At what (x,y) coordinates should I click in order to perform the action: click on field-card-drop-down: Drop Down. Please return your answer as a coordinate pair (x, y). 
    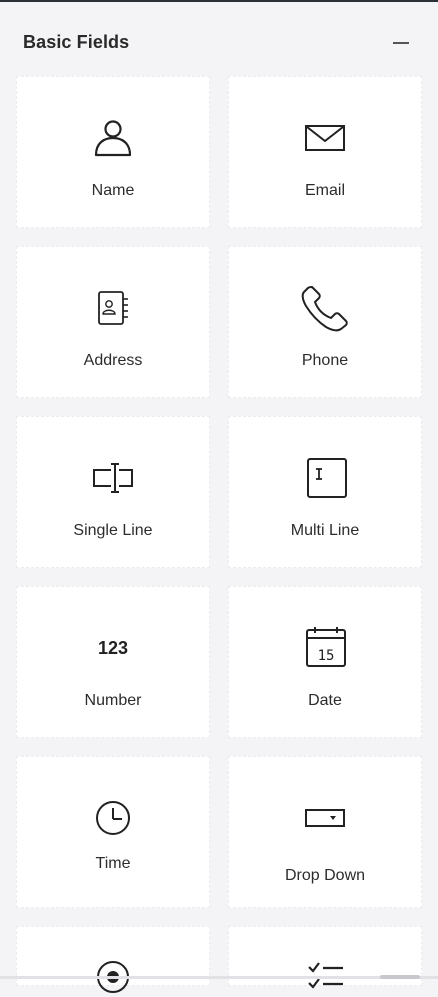
    Looking at the image, I should click on (325, 832).